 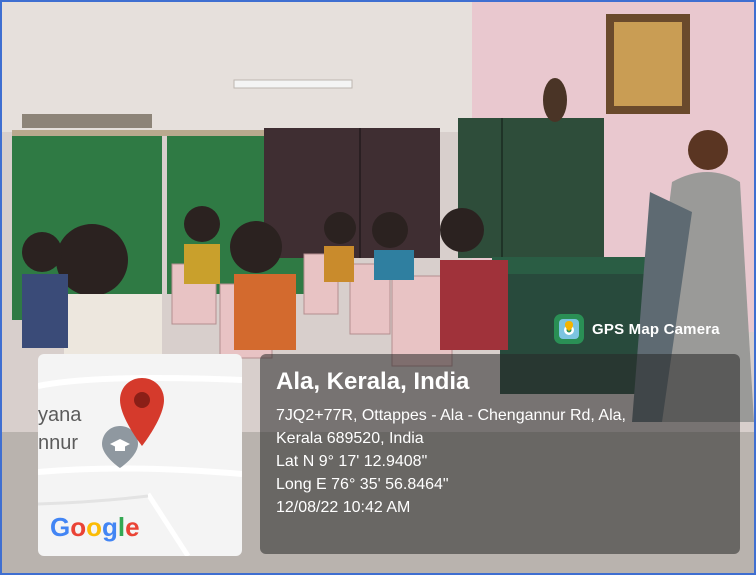 What do you see at coordinates (140, 455) in the screenshot?
I see `map-thumbnail: yana nnur Google` at bounding box center [140, 455].